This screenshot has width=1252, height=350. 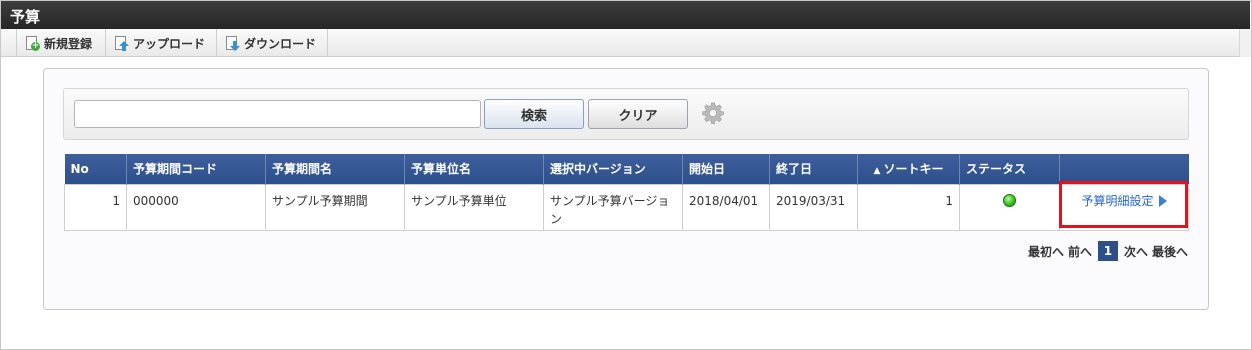 I want to click on column-header-start-date: 開始日, so click(x=726, y=169).